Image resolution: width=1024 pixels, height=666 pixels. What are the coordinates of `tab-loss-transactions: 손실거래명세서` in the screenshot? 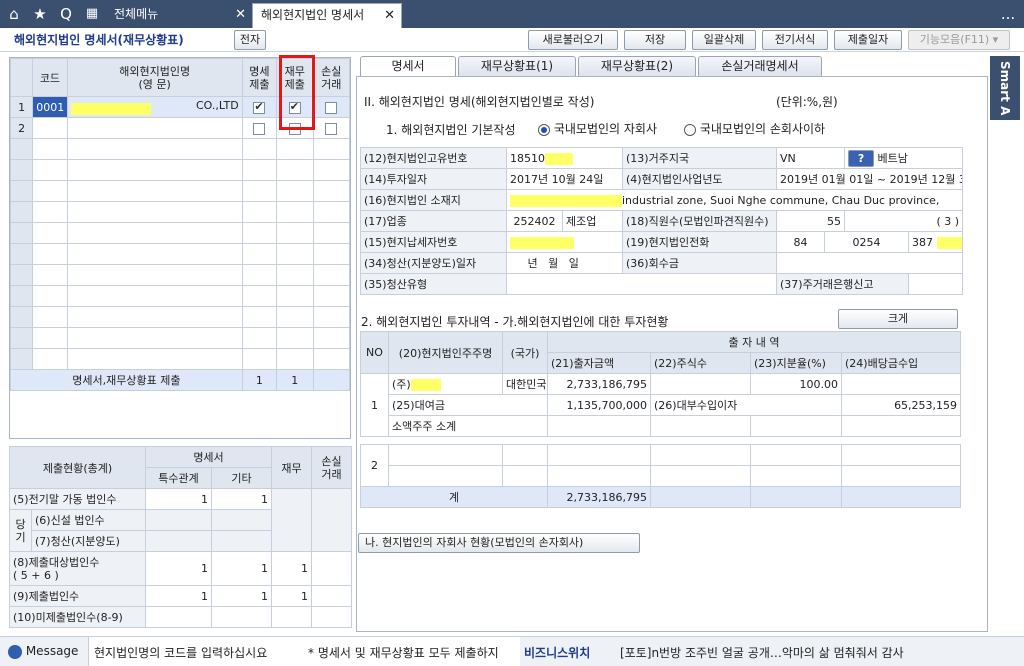 It's located at (760, 66).